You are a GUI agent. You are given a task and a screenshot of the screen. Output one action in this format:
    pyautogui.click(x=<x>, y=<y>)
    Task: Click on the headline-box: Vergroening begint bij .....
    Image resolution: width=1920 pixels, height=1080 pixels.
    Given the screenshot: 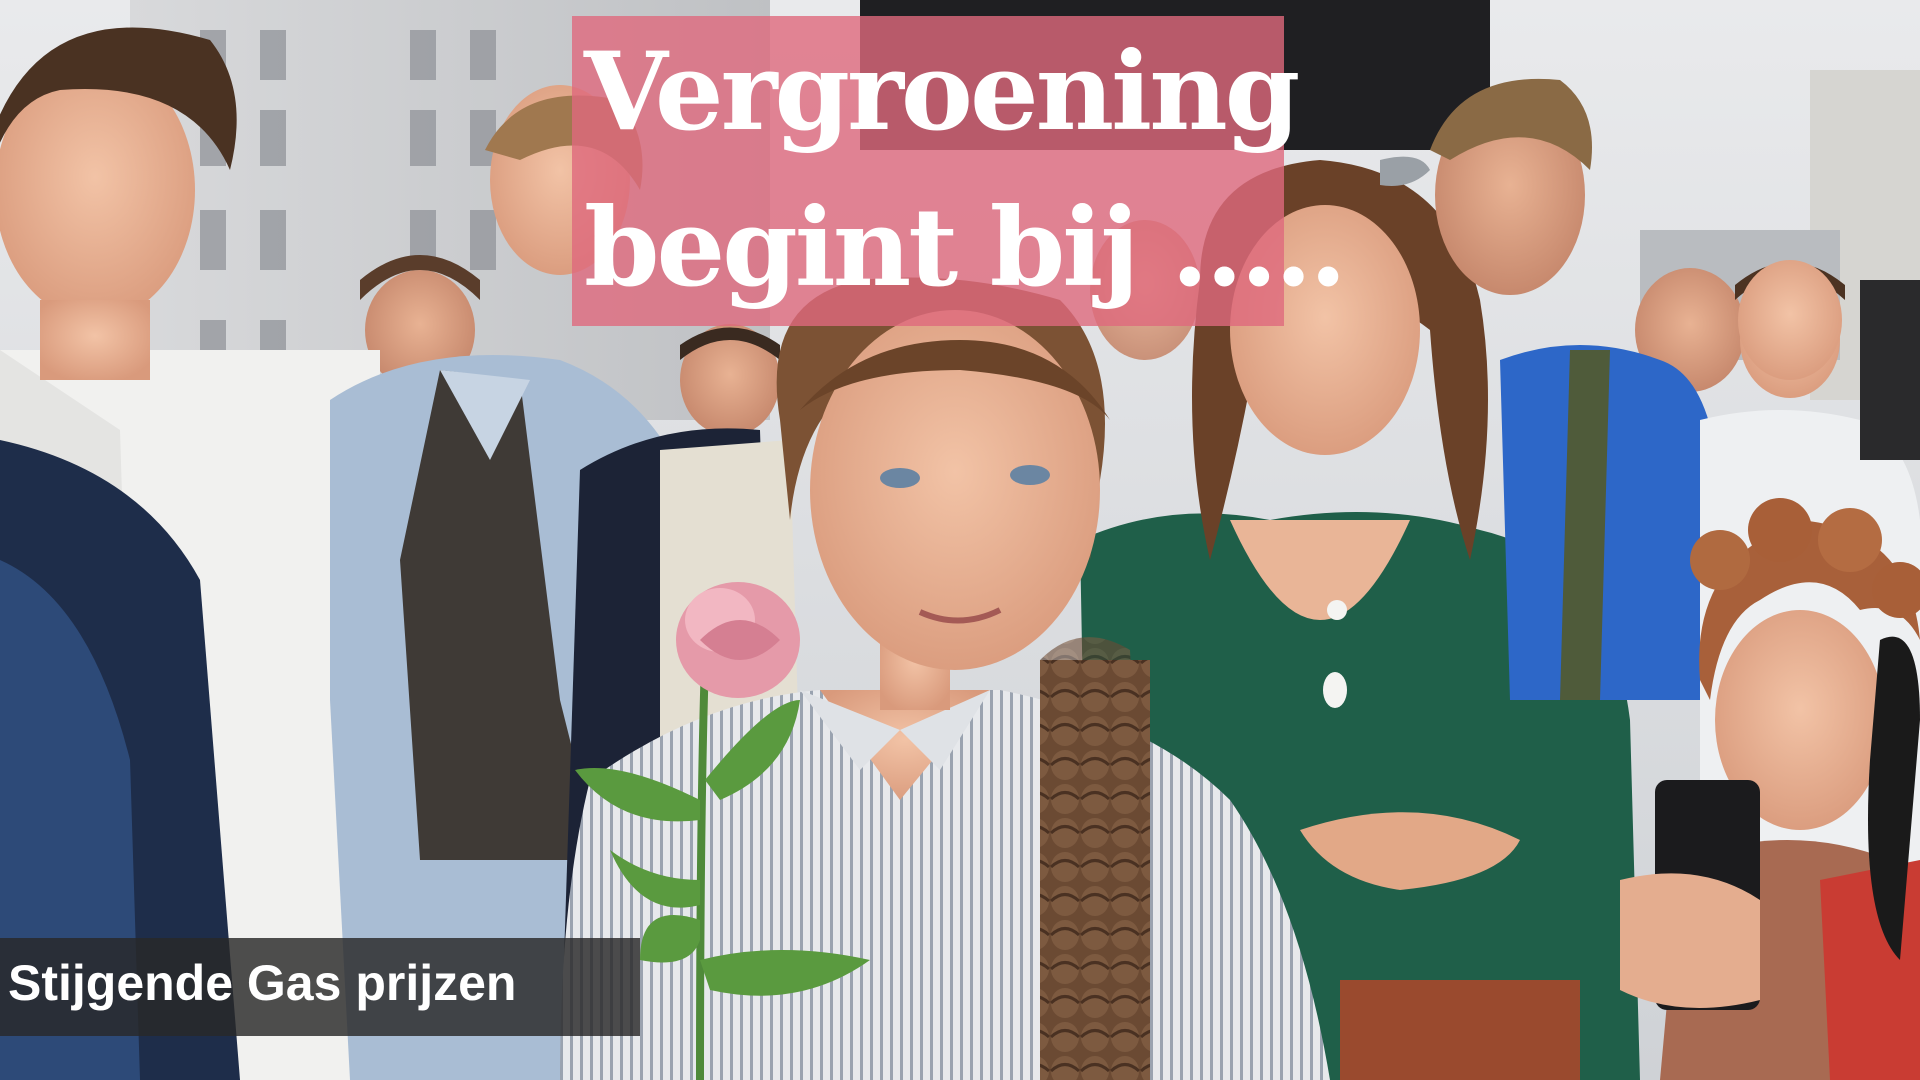 What is the action you would take?
    pyautogui.click(x=959, y=171)
    